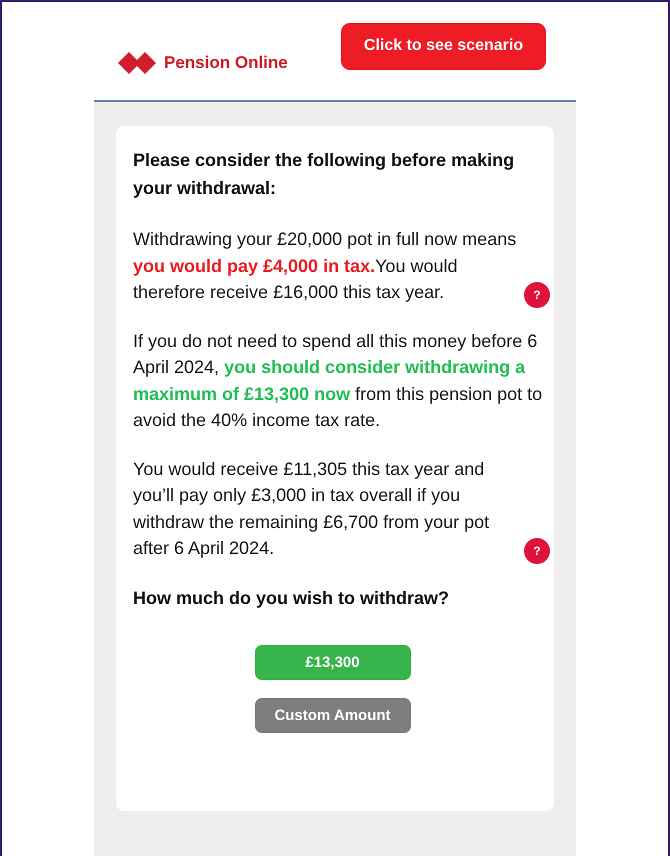 Image resolution: width=670 pixels, height=856 pixels. I want to click on paragraph: You would receive £11,305 this tax year and you’ll pay only £3,000 in tax overall if you withdraw the remaining £6,700 from your pot after 6 April 2024., so click(311, 509).